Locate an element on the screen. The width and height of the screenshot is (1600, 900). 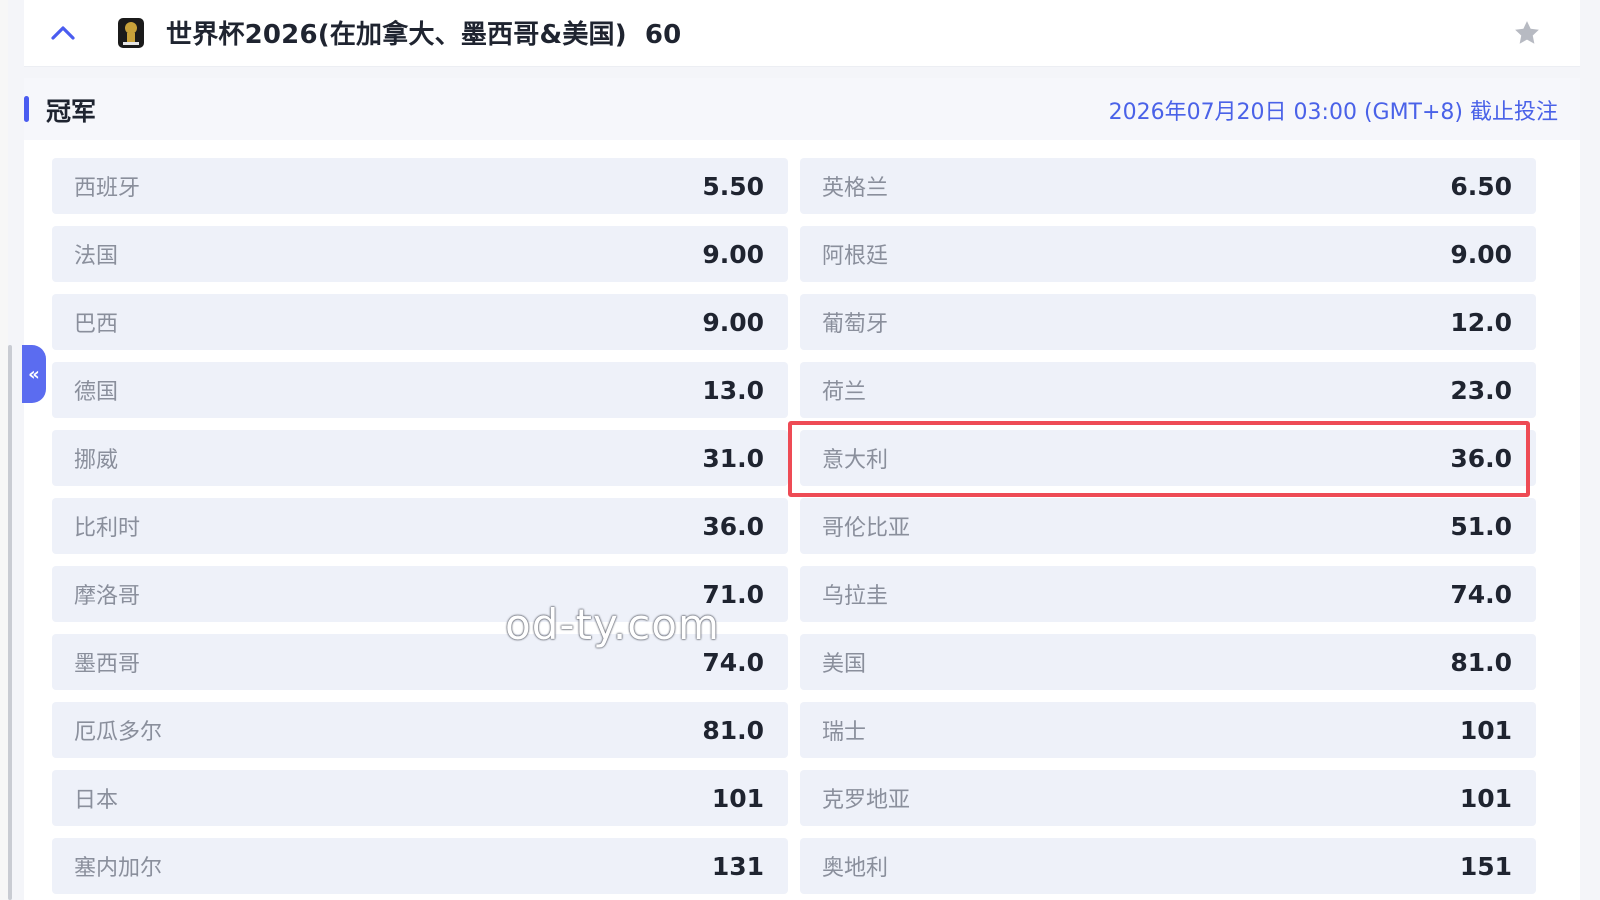
team-name: 葡萄牙 is located at coordinates (855, 324).